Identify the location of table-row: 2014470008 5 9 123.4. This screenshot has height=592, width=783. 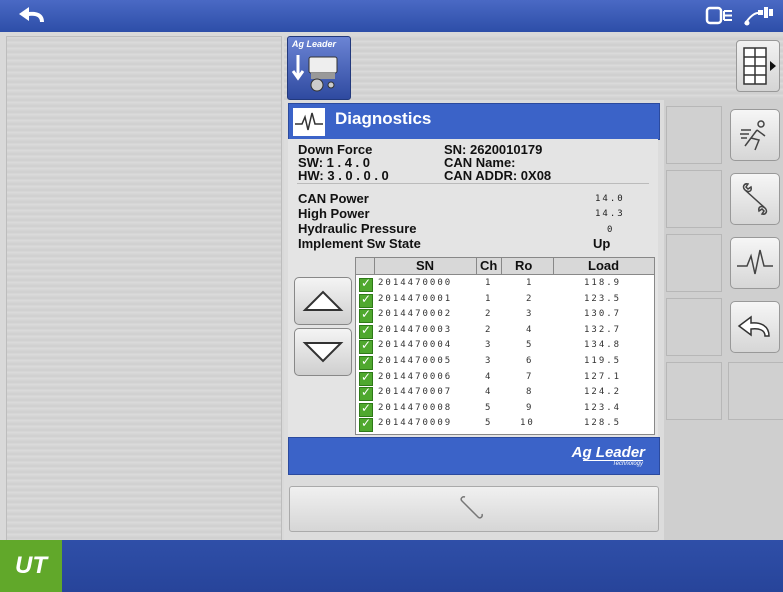
(505, 408).